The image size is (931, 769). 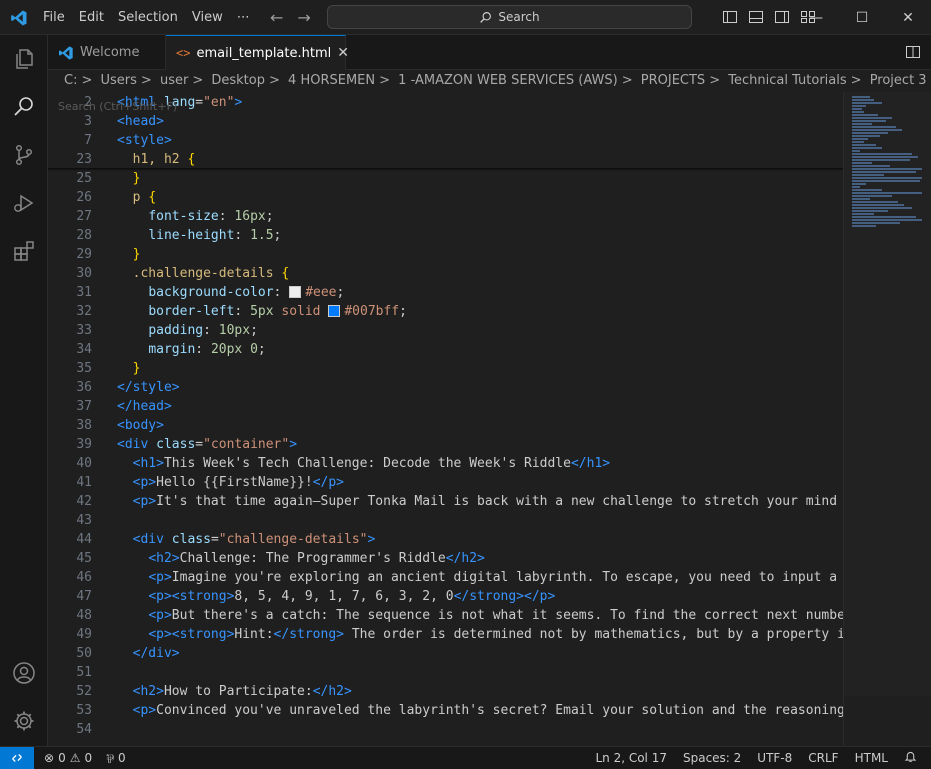 What do you see at coordinates (445, 349) in the screenshot?
I see `code-line: 34 margin: 20px 0;` at bounding box center [445, 349].